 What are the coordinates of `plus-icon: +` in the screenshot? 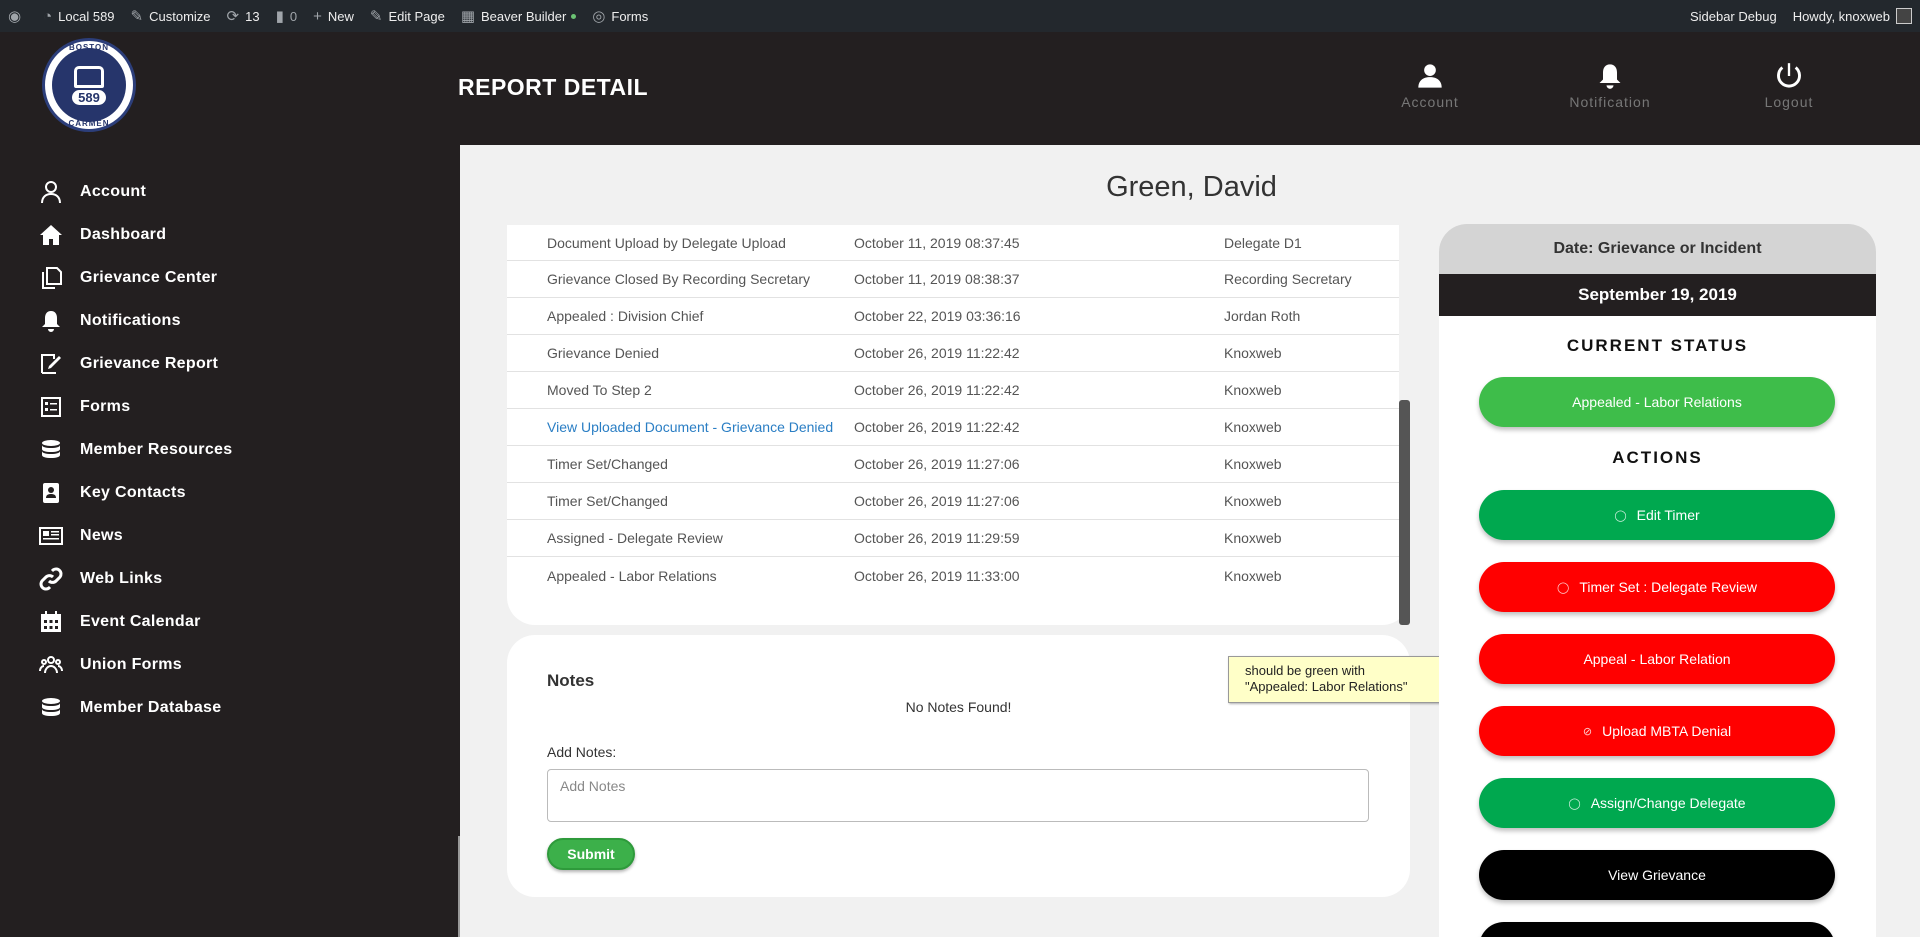 It's located at (317, 16).